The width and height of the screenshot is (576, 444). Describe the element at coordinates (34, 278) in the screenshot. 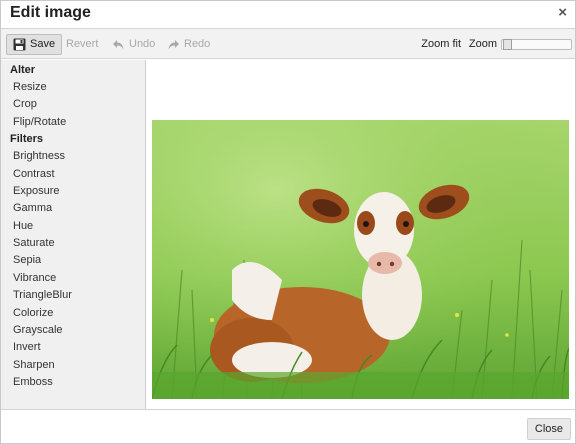

I see `sidebar-item-vibrance: Vibrance` at that location.